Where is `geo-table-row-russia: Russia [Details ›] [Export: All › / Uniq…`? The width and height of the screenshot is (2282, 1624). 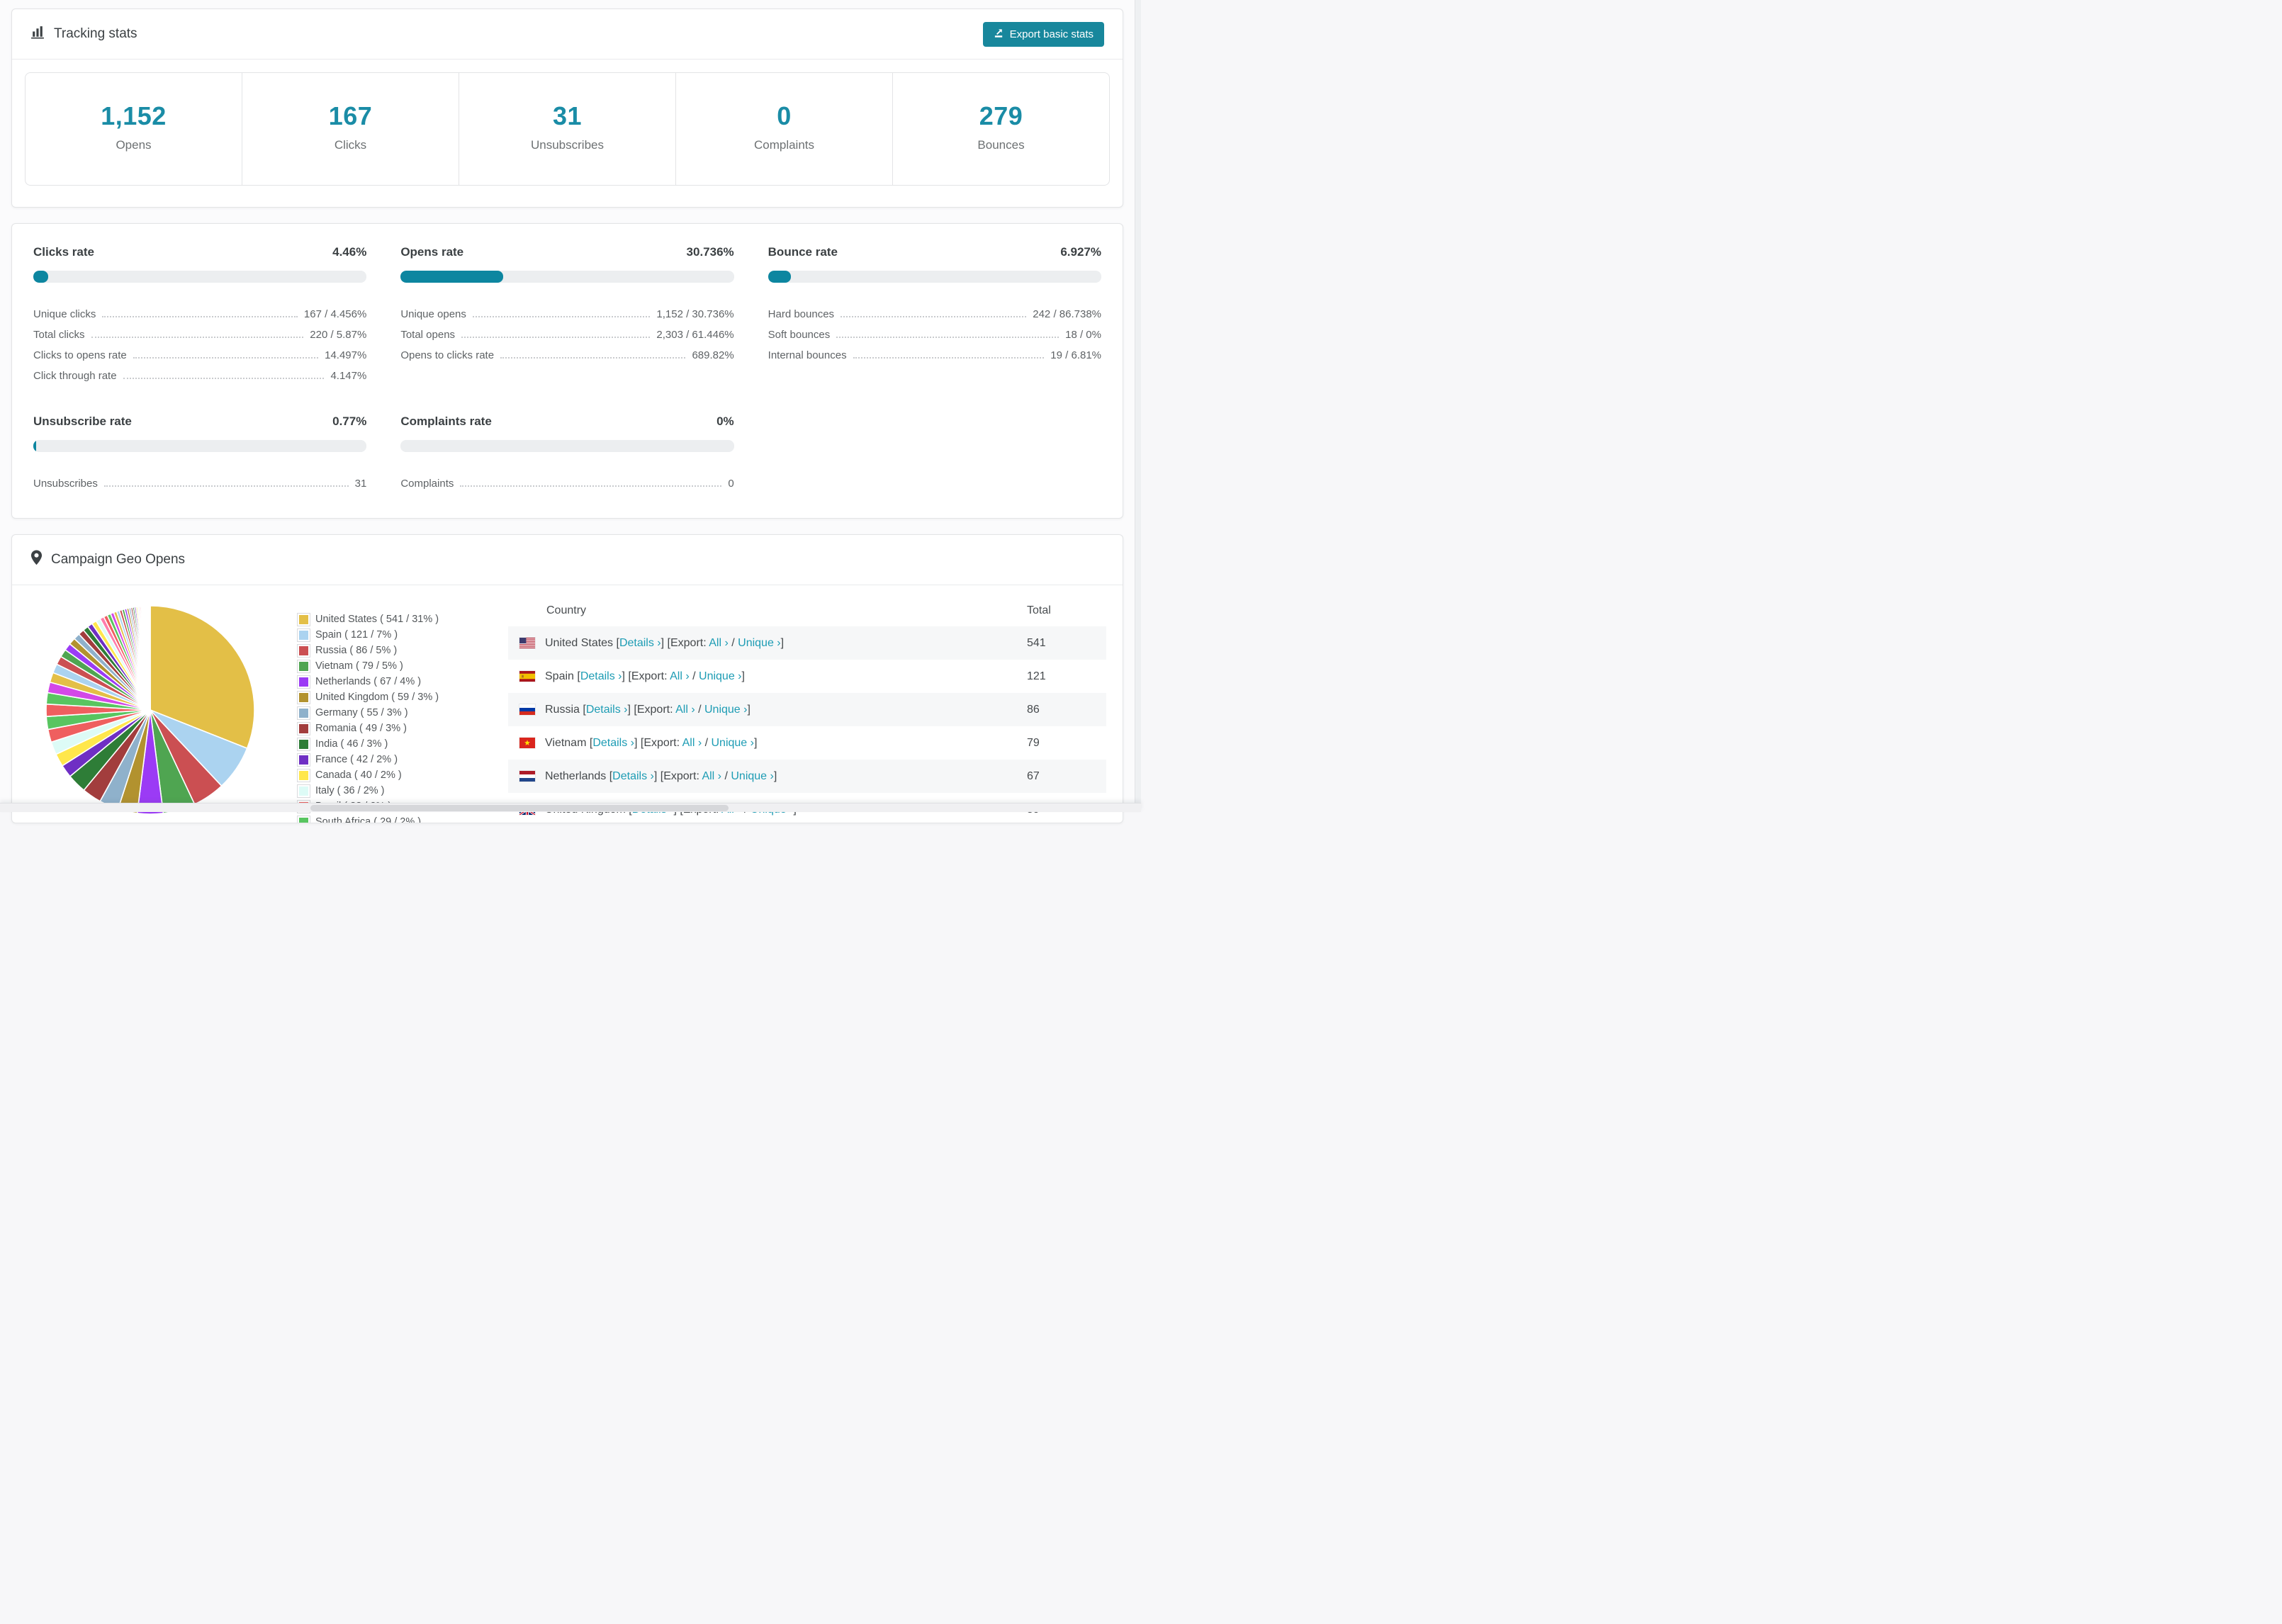 geo-table-row-russia: Russia [Details ›] [Export: All › / Uniq… is located at coordinates (807, 710).